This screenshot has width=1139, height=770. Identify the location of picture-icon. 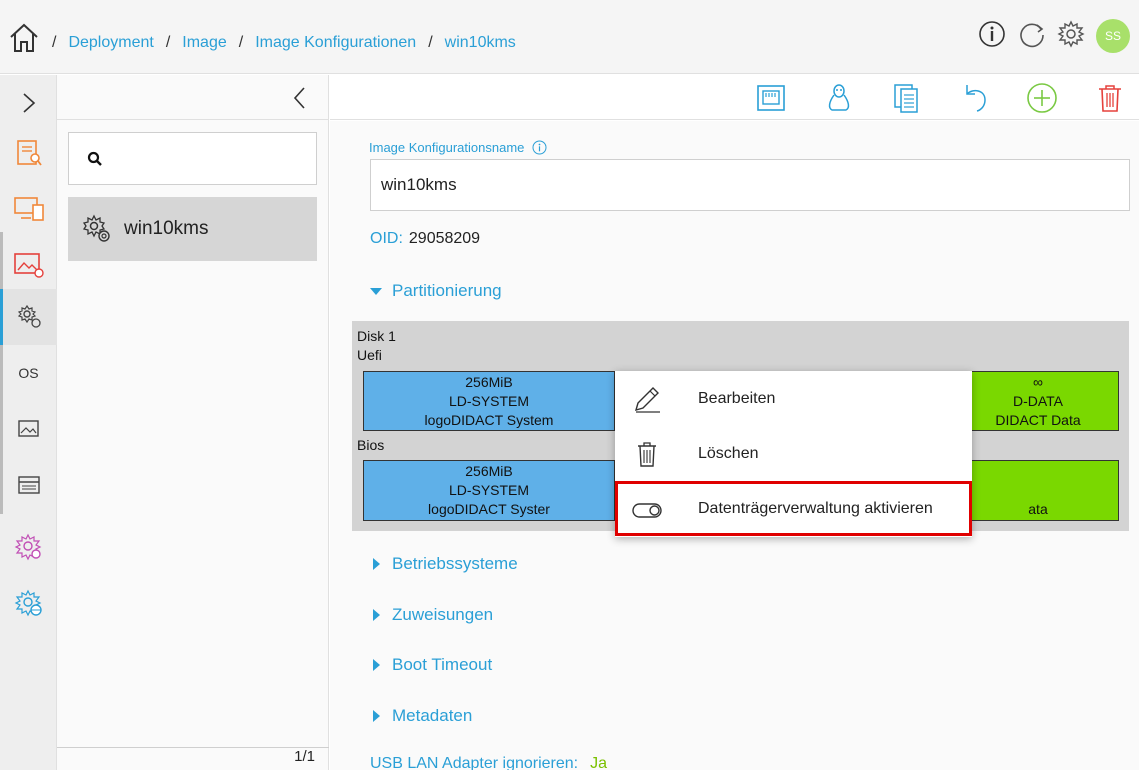
(28, 428).